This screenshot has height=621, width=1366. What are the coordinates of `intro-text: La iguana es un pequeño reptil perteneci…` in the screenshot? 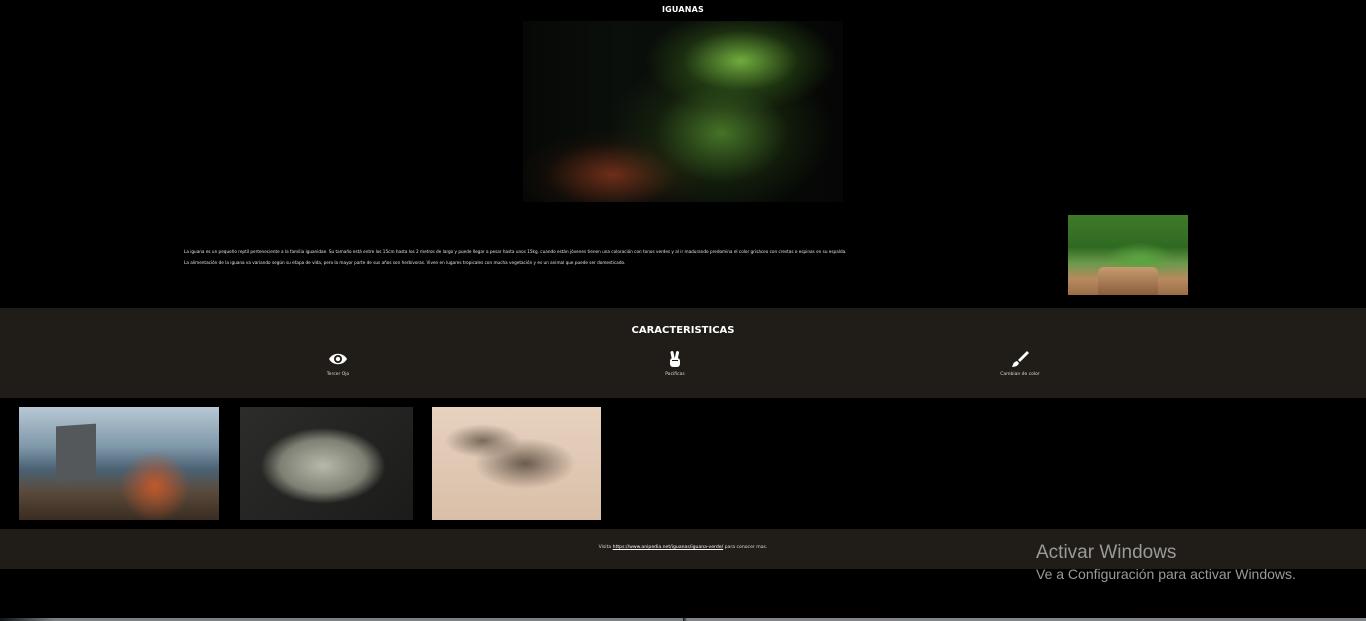 It's located at (564, 257).